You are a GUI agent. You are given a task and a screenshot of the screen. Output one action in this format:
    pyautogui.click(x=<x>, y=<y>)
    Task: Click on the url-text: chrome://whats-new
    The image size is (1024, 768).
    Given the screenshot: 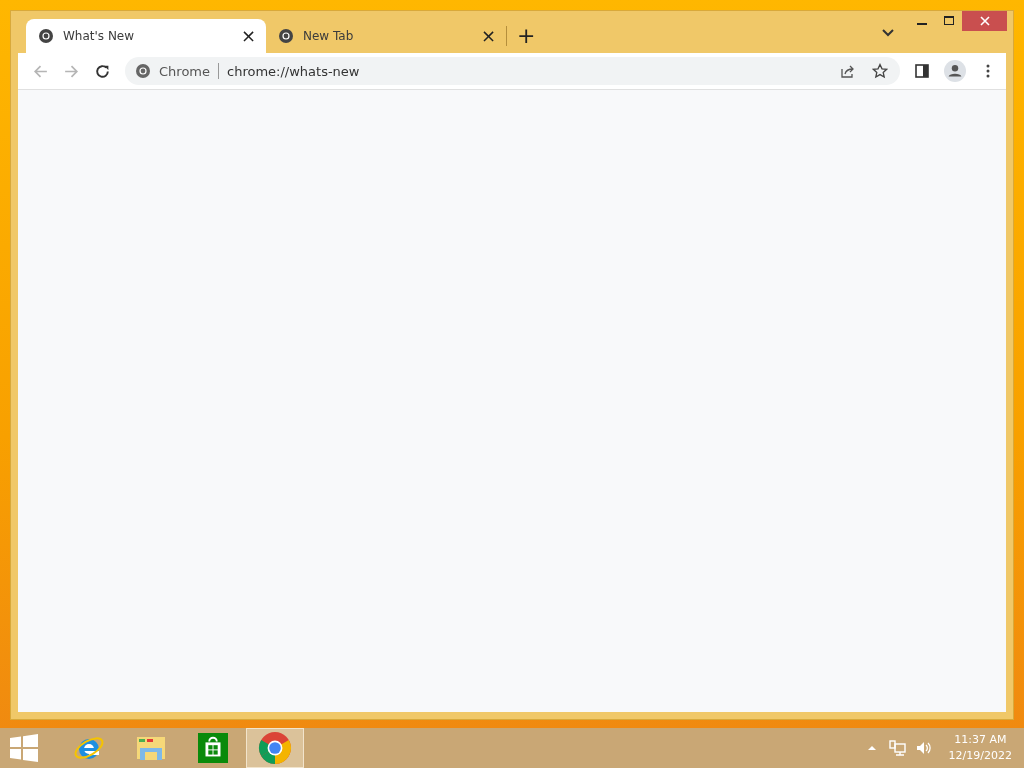 What is the action you would take?
    pyautogui.click(x=293, y=71)
    